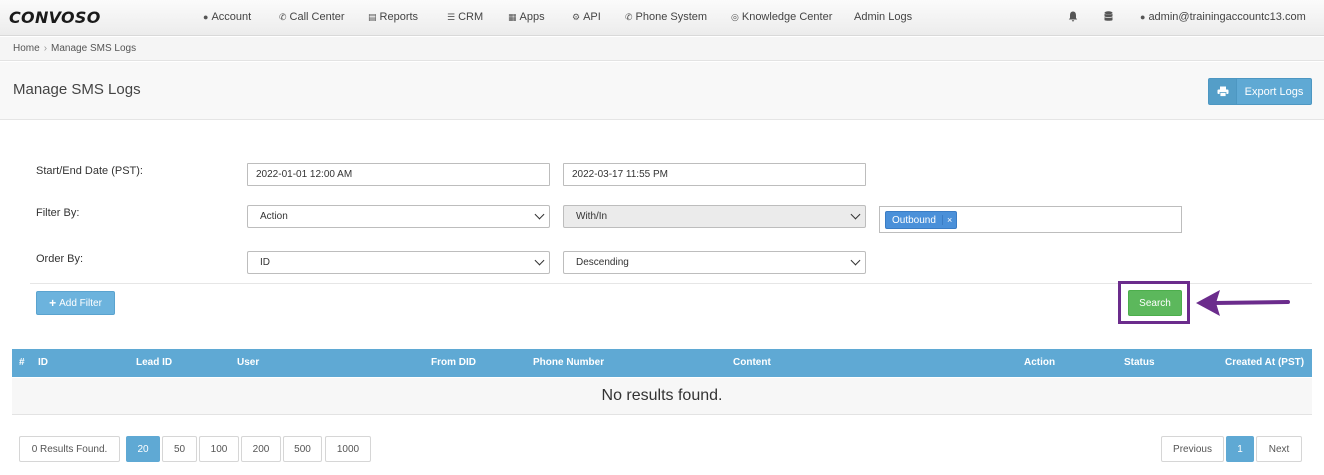 The image size is (1324, 475). I want to click on date-range-label: Start/End Date (PST):, so click(89, 171).